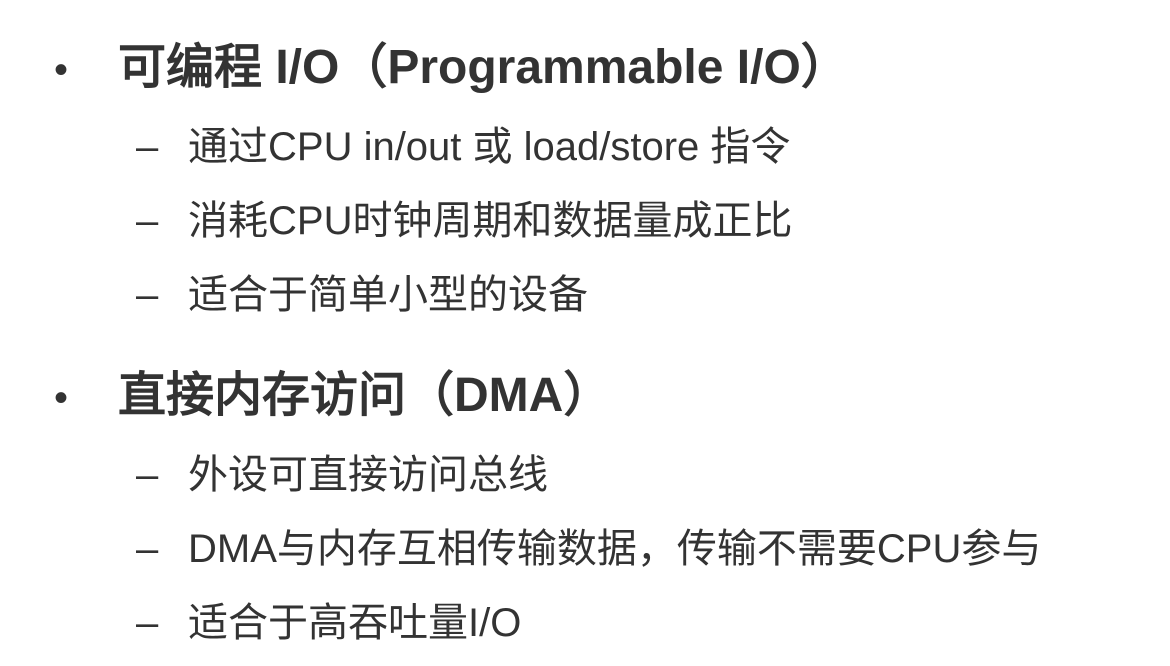 The height and width of the screenshot is (666, 1170). Describe the element at coordinates (388, 295) in the screenshot. I see `sub-item-text: 适合于简单小型的设备` at that location.